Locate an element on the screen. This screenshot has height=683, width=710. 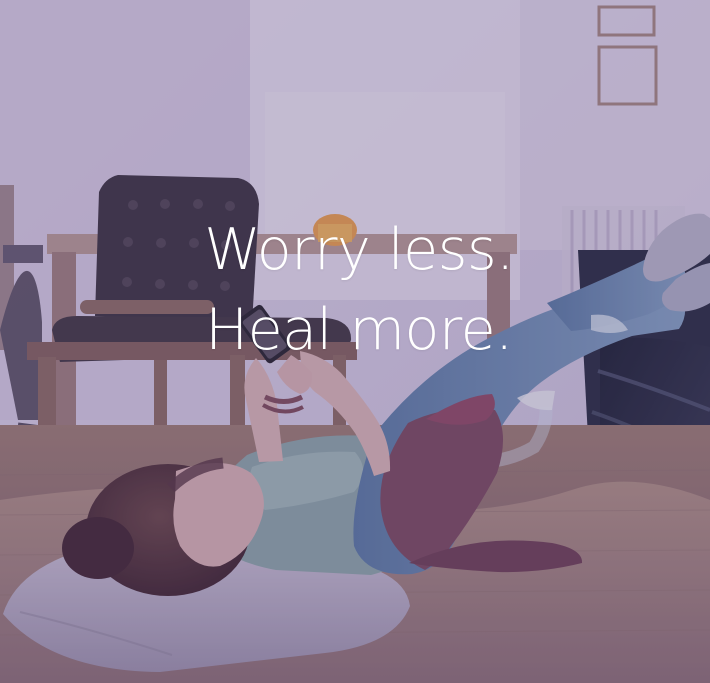
hero-headline-line-1: Worry less. is located at coordinates (359, 250).